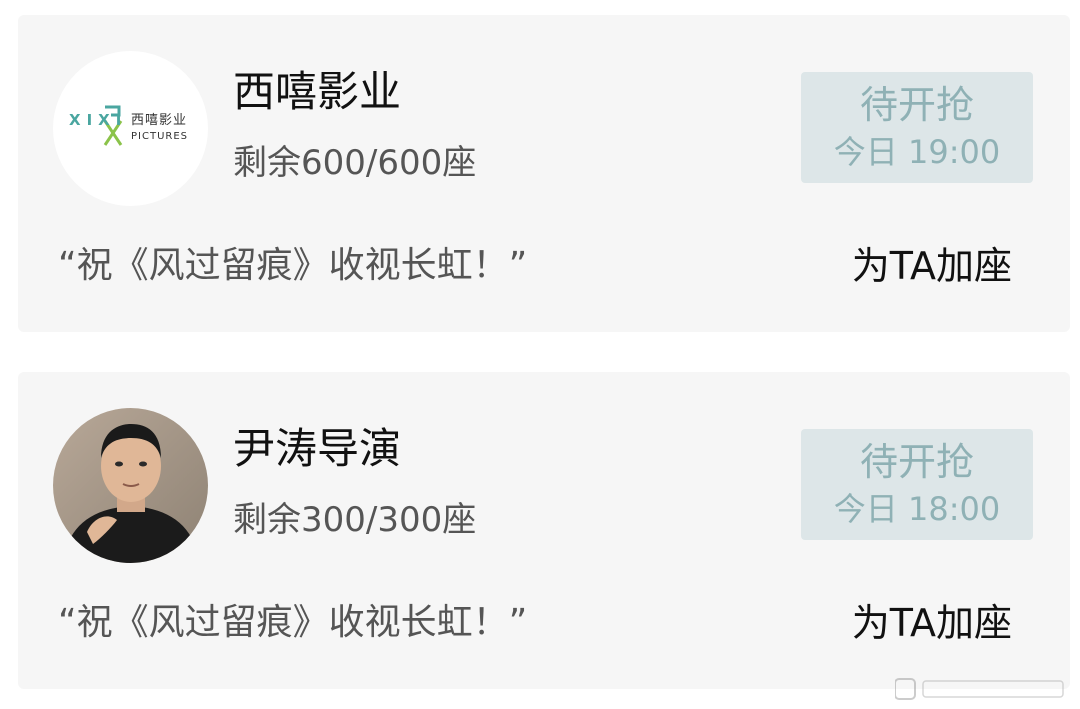  Describe the element at coordinates (159, 120) in the screenshot. I see `logo-cn-text: 西嘻影业` at that location.